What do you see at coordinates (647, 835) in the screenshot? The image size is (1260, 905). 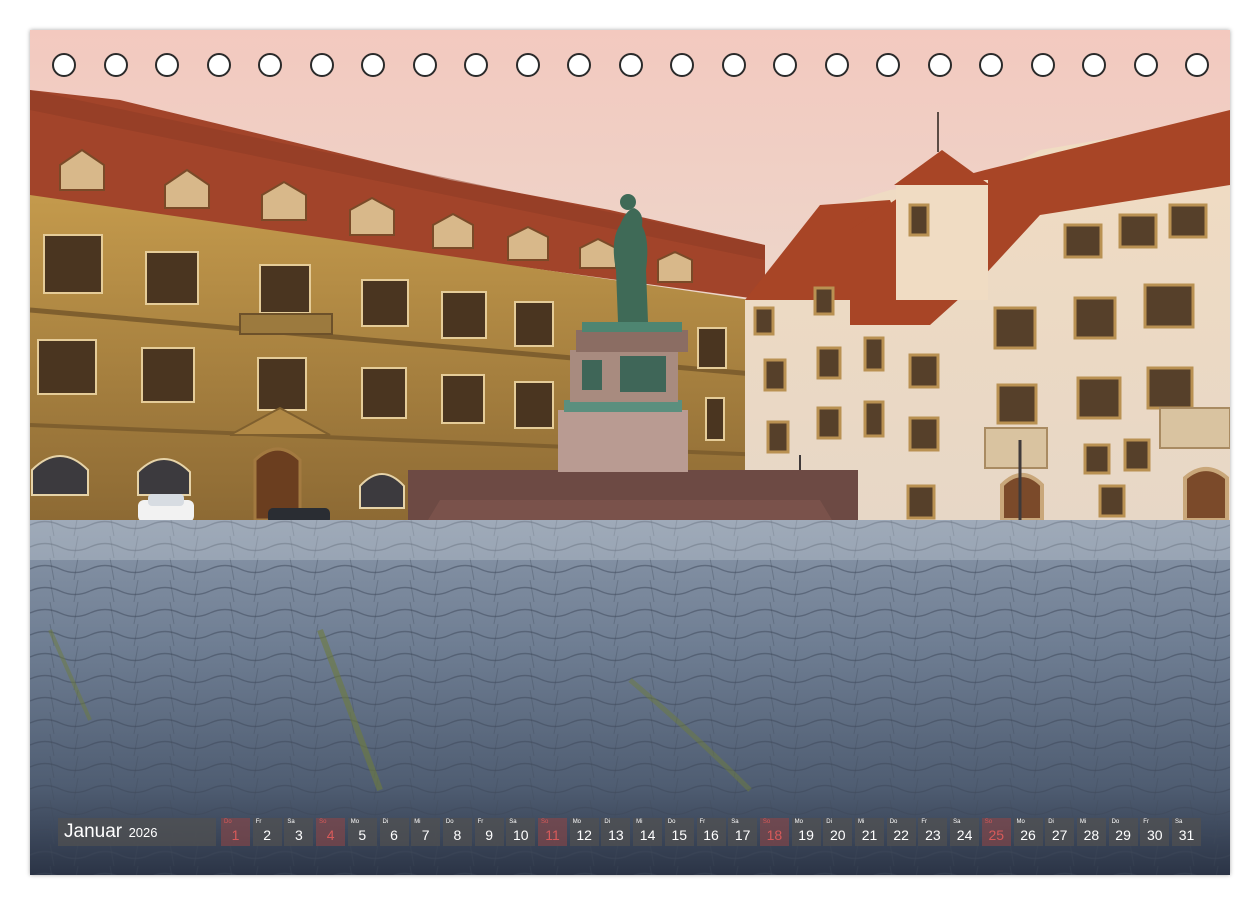 I see `day-number: 14` at bounding box center [647, 835].